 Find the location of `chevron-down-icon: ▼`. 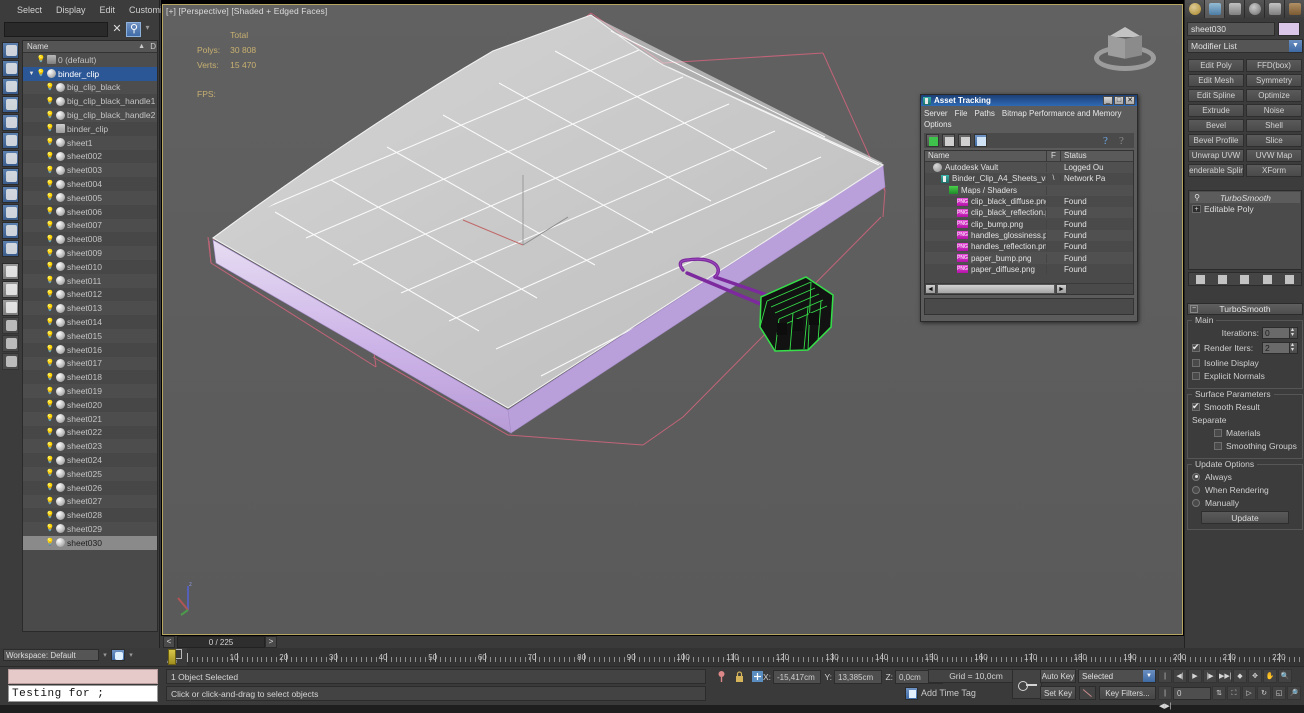

chevron-down-icon: ▼ is located at coordinates (1149, 676).